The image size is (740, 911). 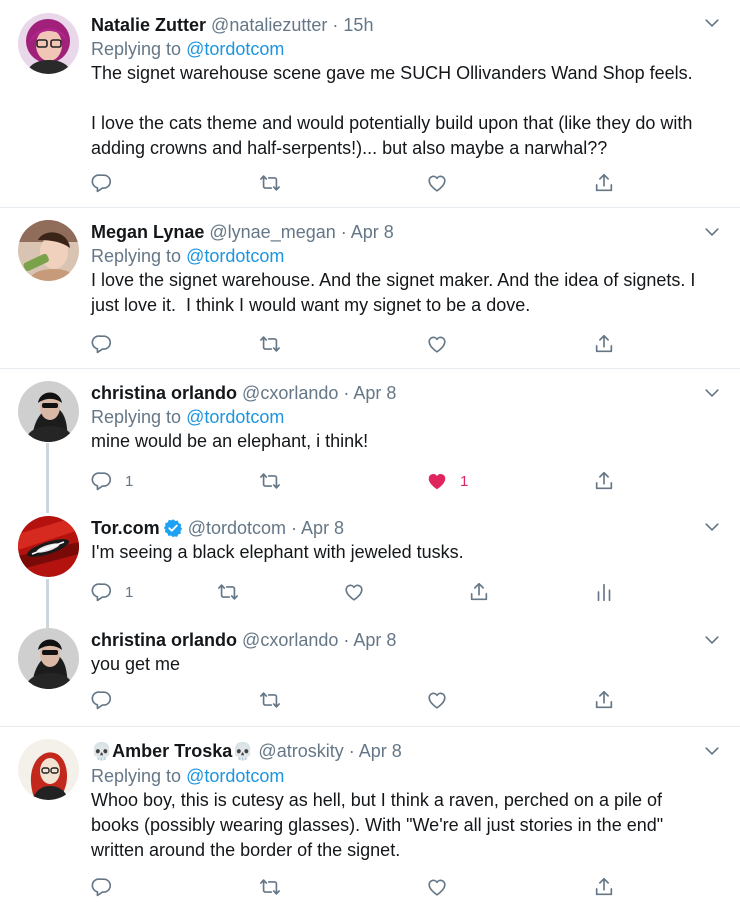 I want to click on author-name: Tor.com, so click(x=125, y=528).